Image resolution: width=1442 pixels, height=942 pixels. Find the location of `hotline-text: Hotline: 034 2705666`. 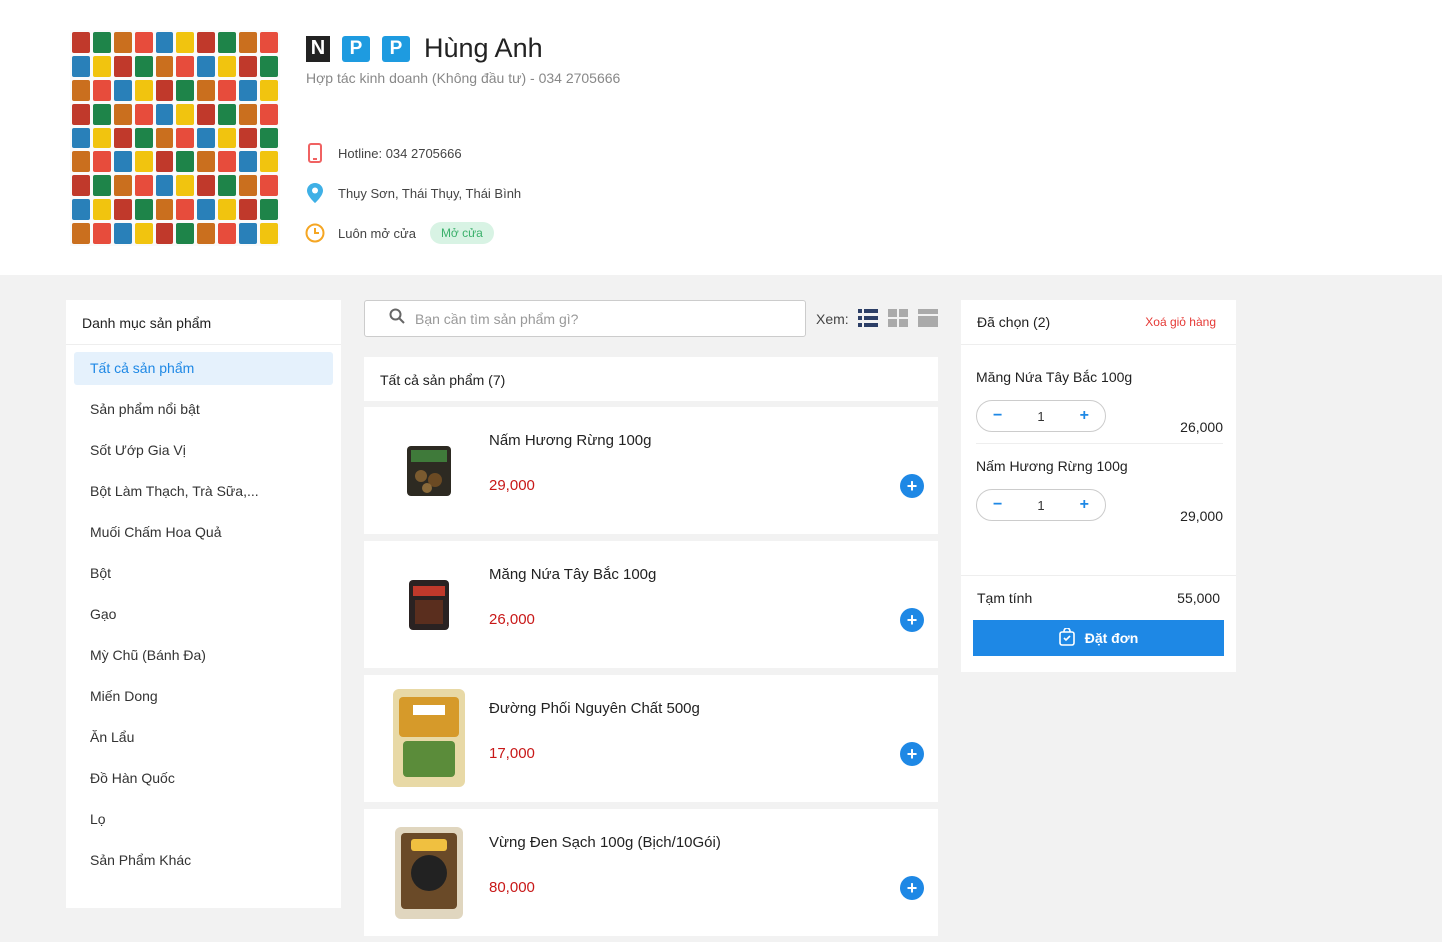

hotline-text: Hotline: 034 2705666 is located at coordinates (400, 153).